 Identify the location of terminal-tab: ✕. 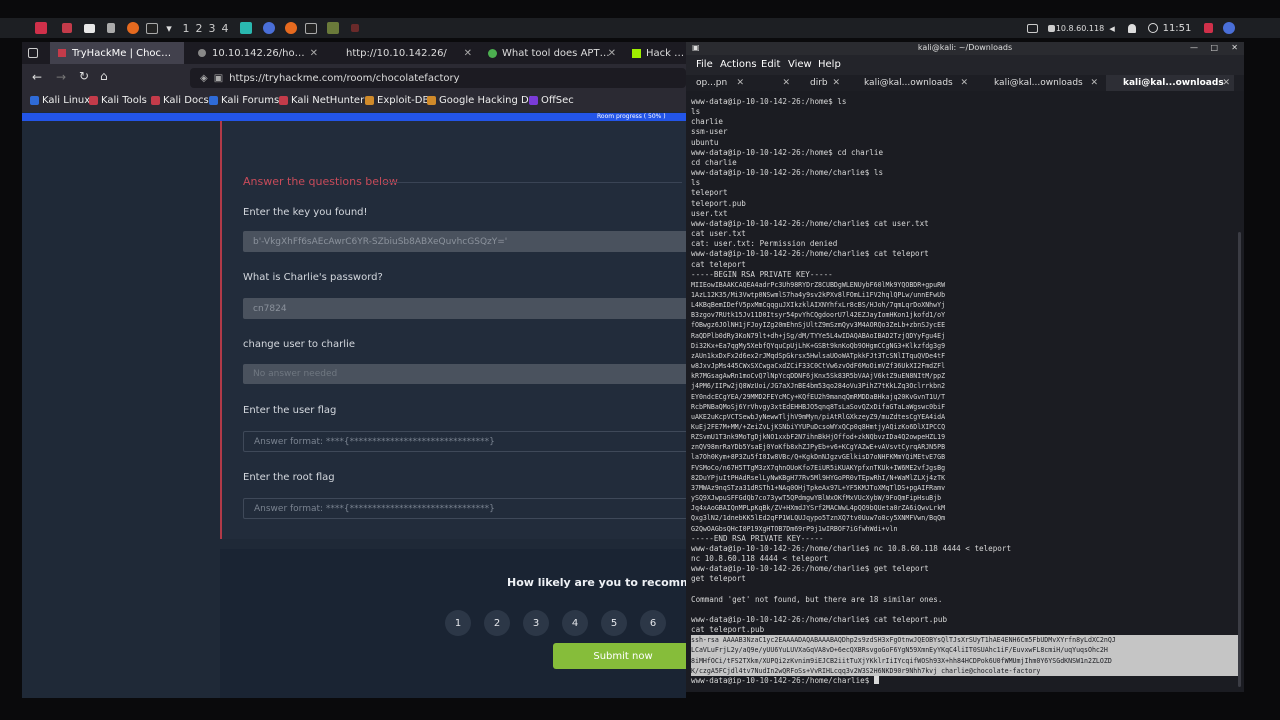
(772, 83).